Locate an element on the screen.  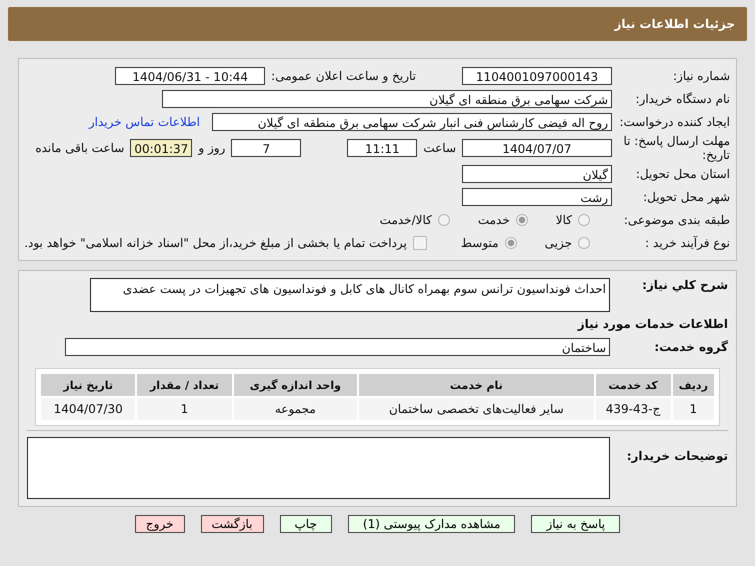
service-group-field: ساختمان is located at coordinates (337, 347).